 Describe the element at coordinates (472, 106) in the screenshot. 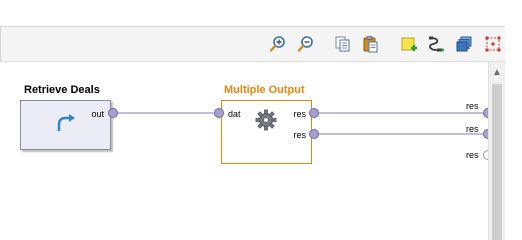

I see `result-port-label-1: res` at that location.